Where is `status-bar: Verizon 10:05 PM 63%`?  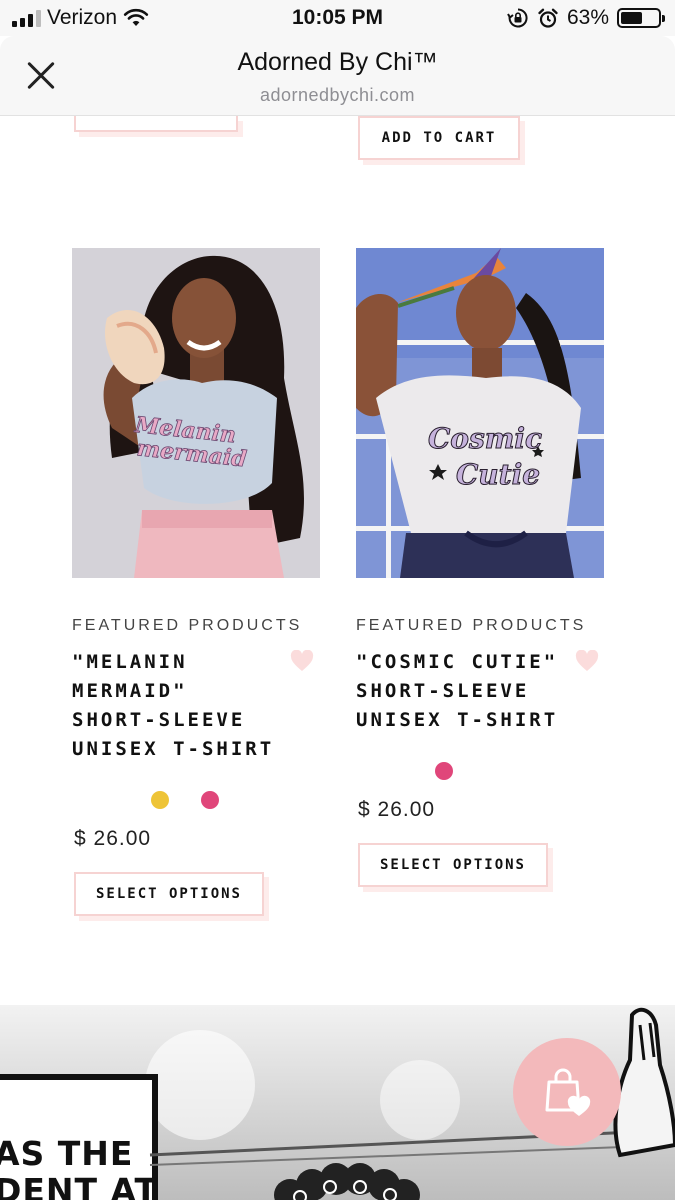 status-bar: Verizon 10:05 PM 63% is located at coordinates (337, 18).